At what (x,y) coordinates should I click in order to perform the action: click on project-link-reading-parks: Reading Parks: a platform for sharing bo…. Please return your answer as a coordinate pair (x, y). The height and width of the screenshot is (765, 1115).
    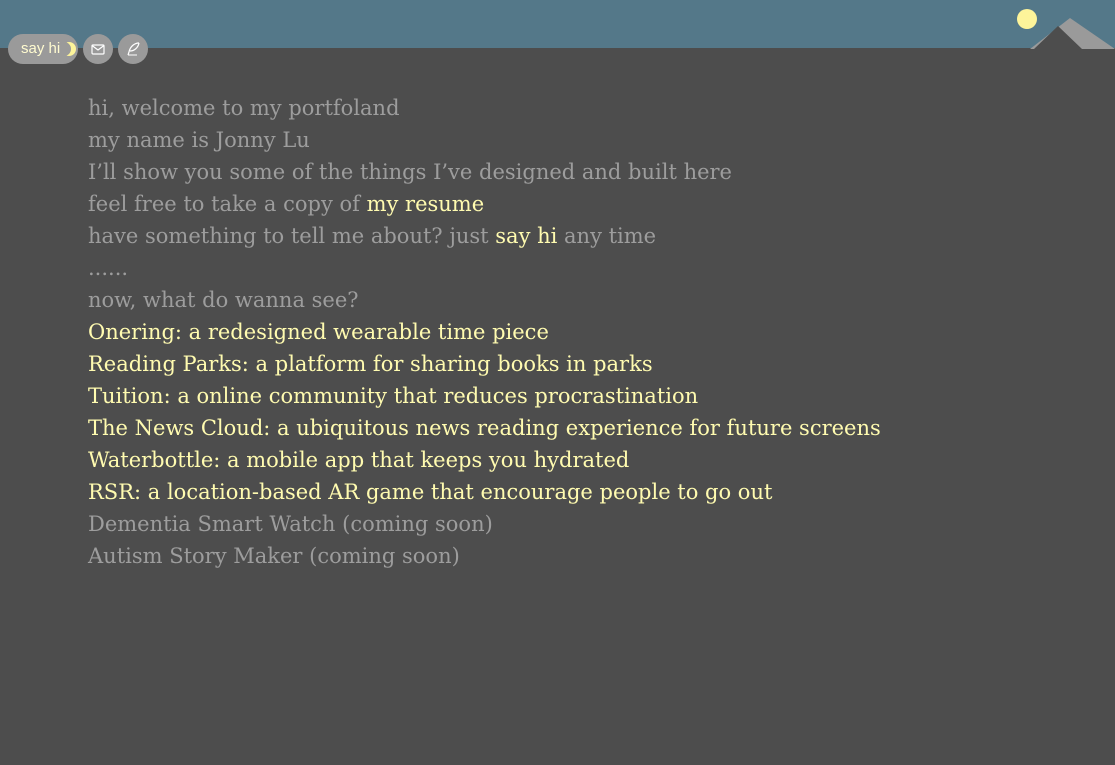
    Looking at the image, I should click on (591, 364).